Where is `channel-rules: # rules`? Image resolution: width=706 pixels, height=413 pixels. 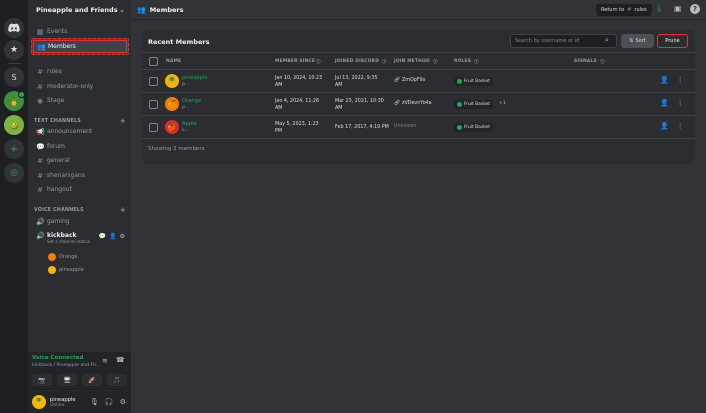
channel-rules: # rules is located at coordinates (80, 71).